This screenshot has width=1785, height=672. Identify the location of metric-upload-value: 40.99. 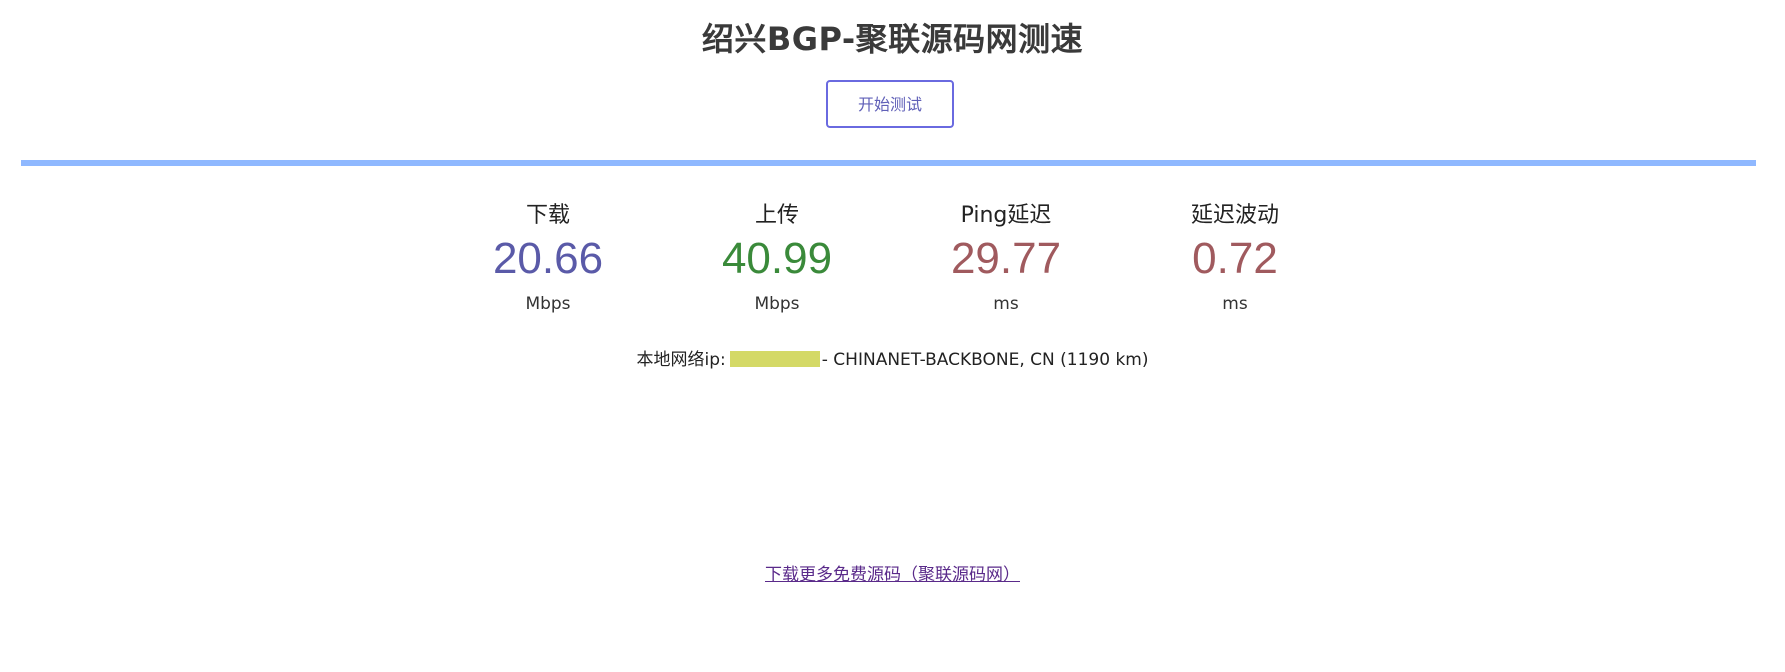
(777, 258).